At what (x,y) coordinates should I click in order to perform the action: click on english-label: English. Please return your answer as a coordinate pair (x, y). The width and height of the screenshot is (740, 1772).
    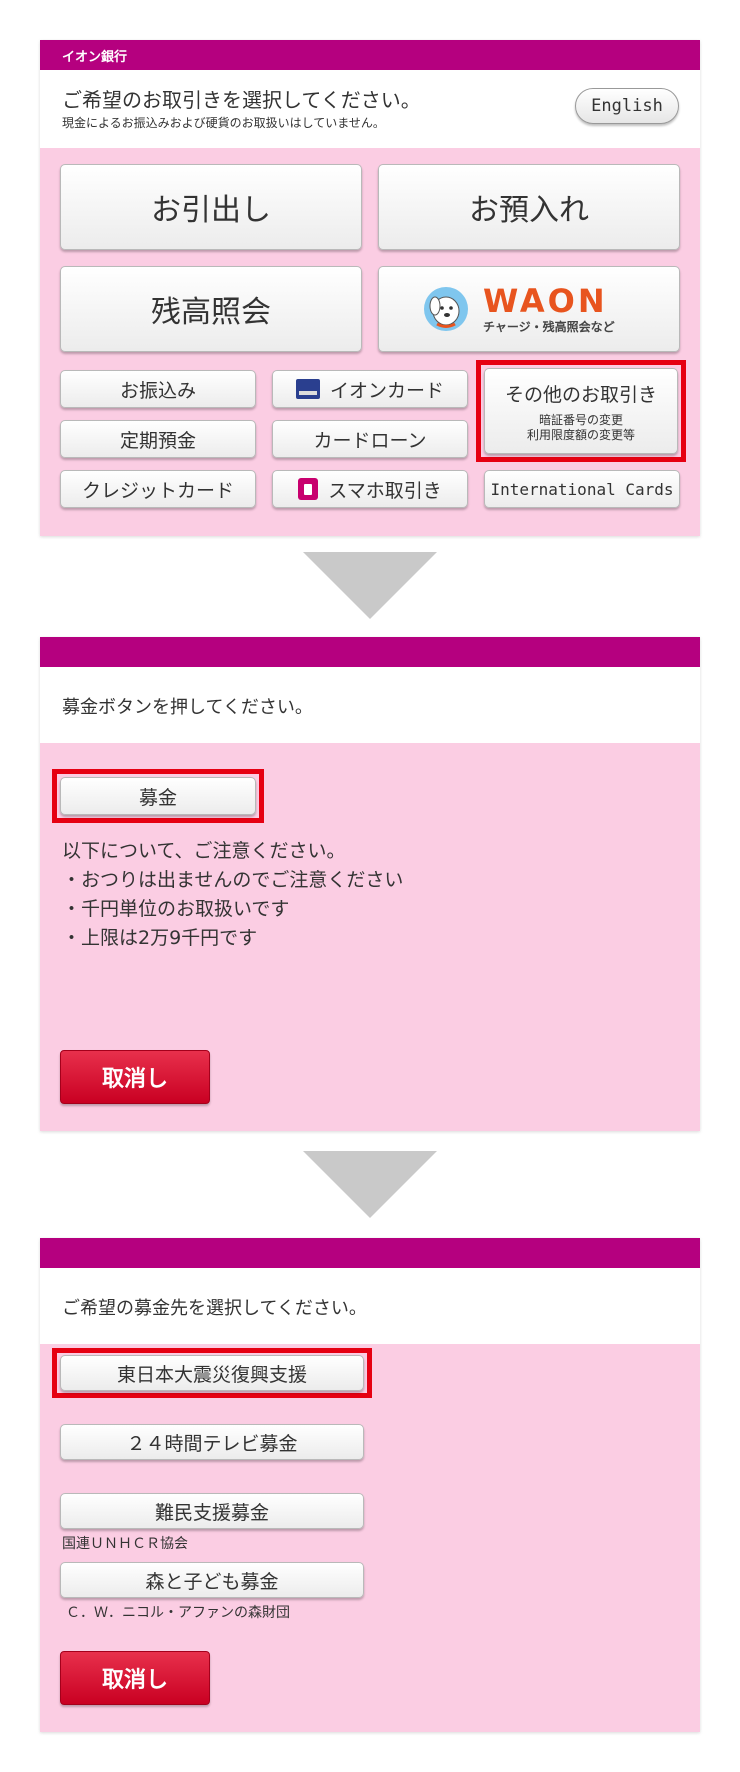
    Looking at the image, I should click on (627, 106).